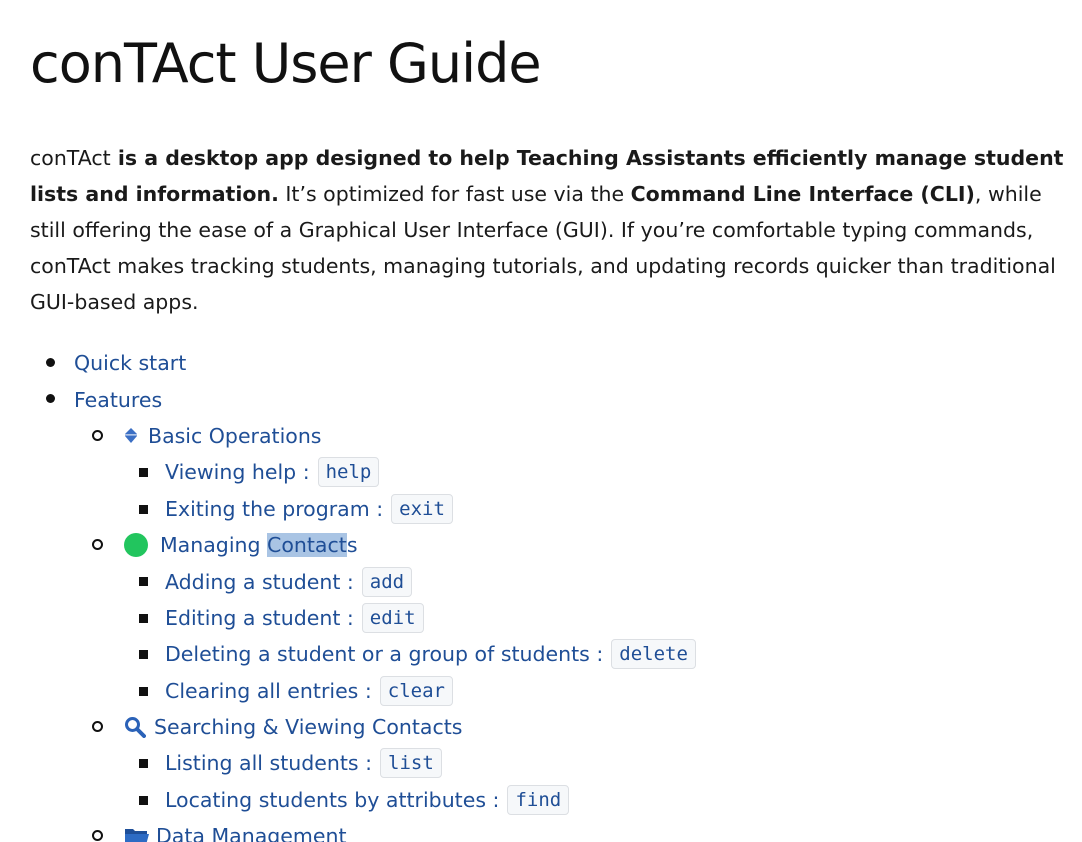 Image resolution: width=1082 pixels, height=842 pixels. I want to click on toc-item-list: Listing all students : list, so click(550, 763).